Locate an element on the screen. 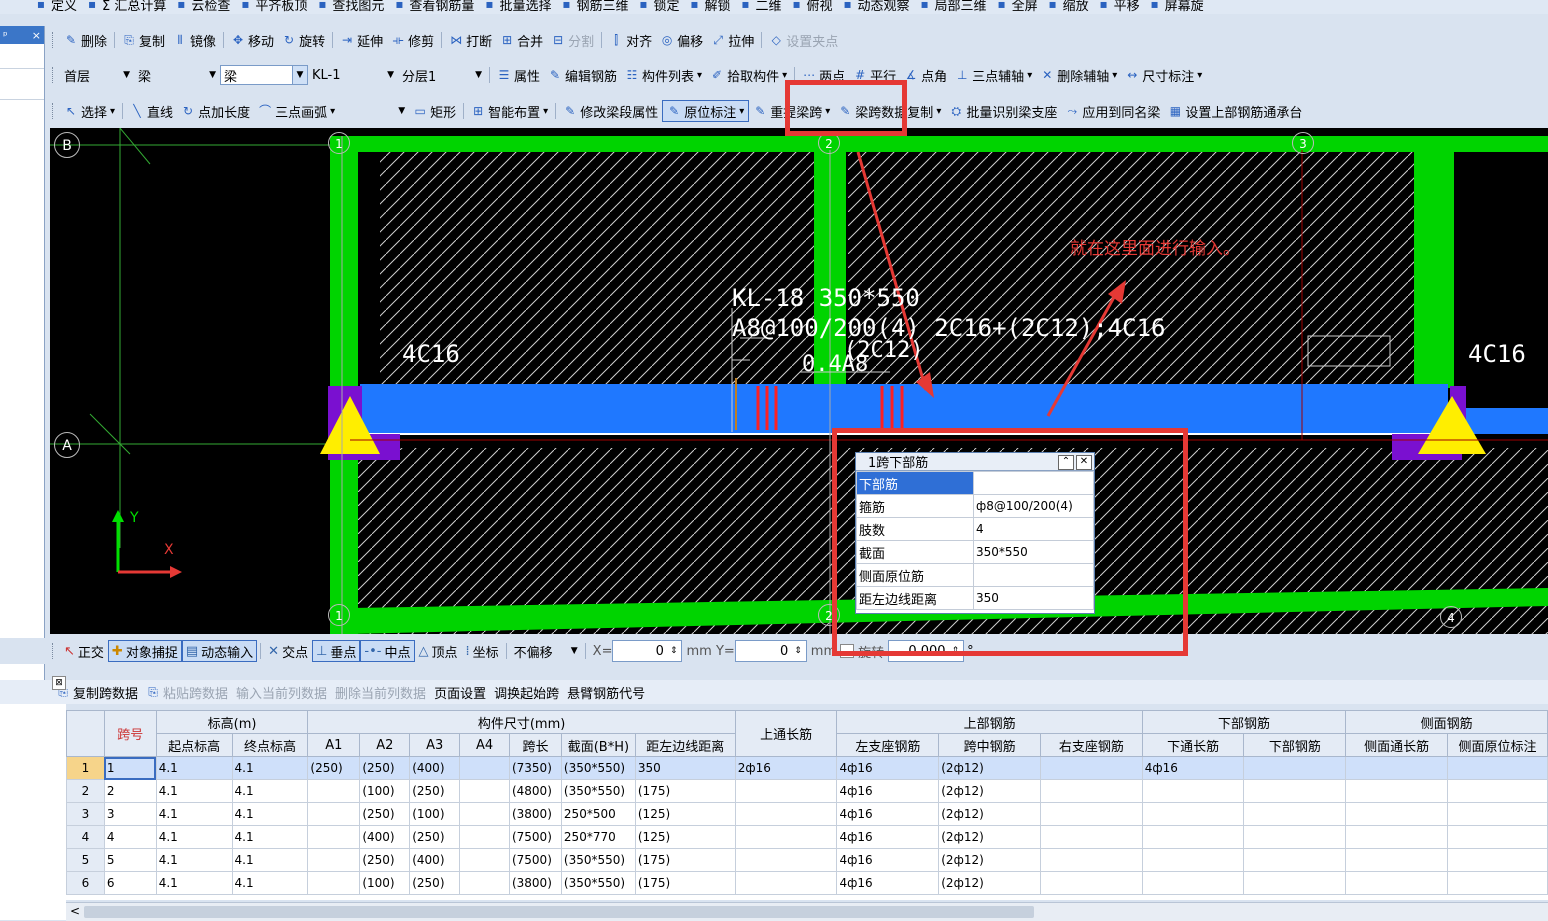 The image size is (1548, 921). cell-span: 2 is located at coordinates (130, 791).